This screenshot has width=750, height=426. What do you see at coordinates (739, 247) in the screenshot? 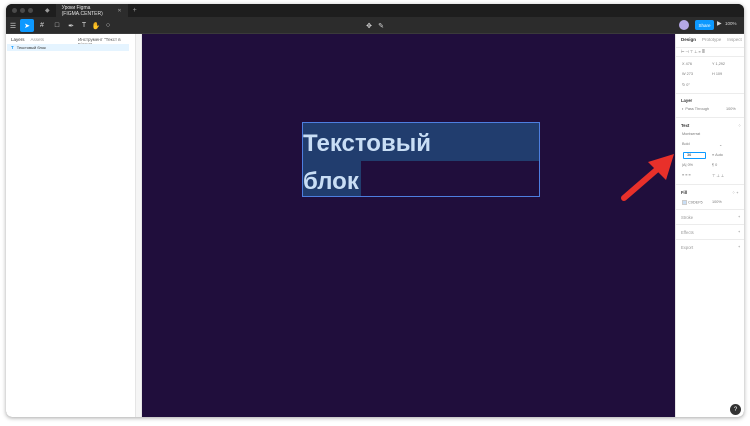
I see `add-export-icon: +` at bounding box center [739, 247].